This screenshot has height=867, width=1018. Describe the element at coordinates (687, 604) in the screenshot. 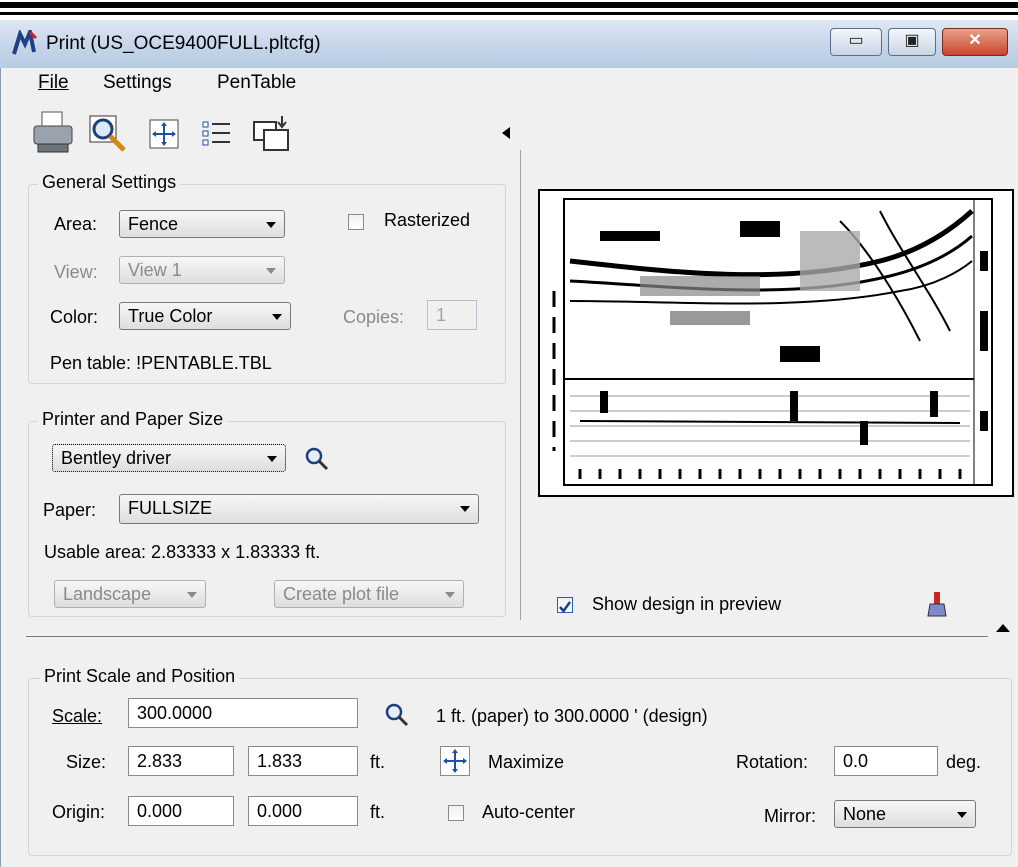

I see `show-design-label: Show design in preview` at that location.